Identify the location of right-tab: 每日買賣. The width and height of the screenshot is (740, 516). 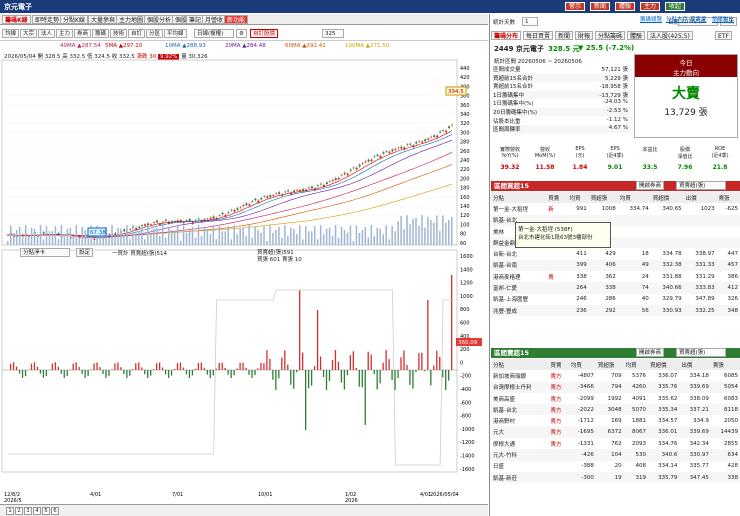
(538, 35).